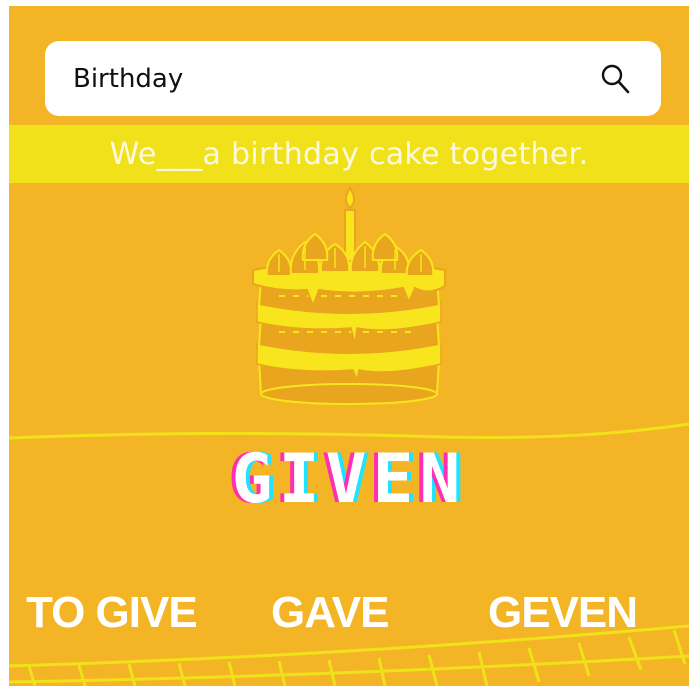 This screenshot has width=697, height=686. I want to click on prompt-banner: We___a birthday cake together., so click(349, 154).